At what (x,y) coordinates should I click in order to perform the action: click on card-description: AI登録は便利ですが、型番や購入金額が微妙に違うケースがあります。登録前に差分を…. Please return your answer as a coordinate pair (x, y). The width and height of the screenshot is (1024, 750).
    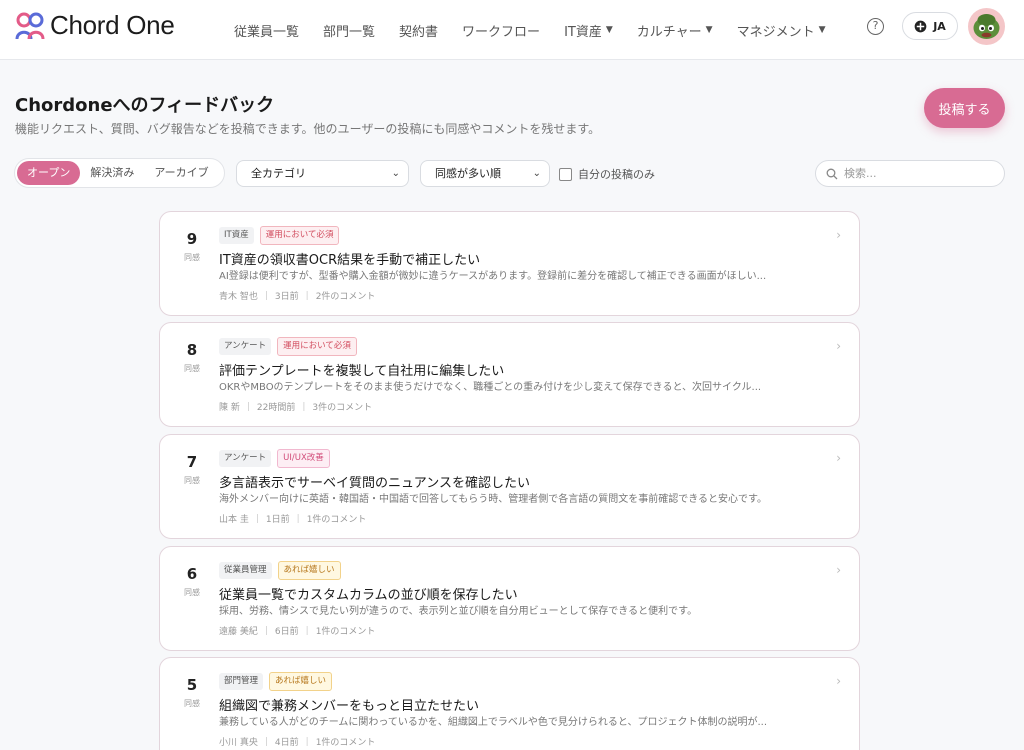
    Looking at the image, I should click on (493, 276).